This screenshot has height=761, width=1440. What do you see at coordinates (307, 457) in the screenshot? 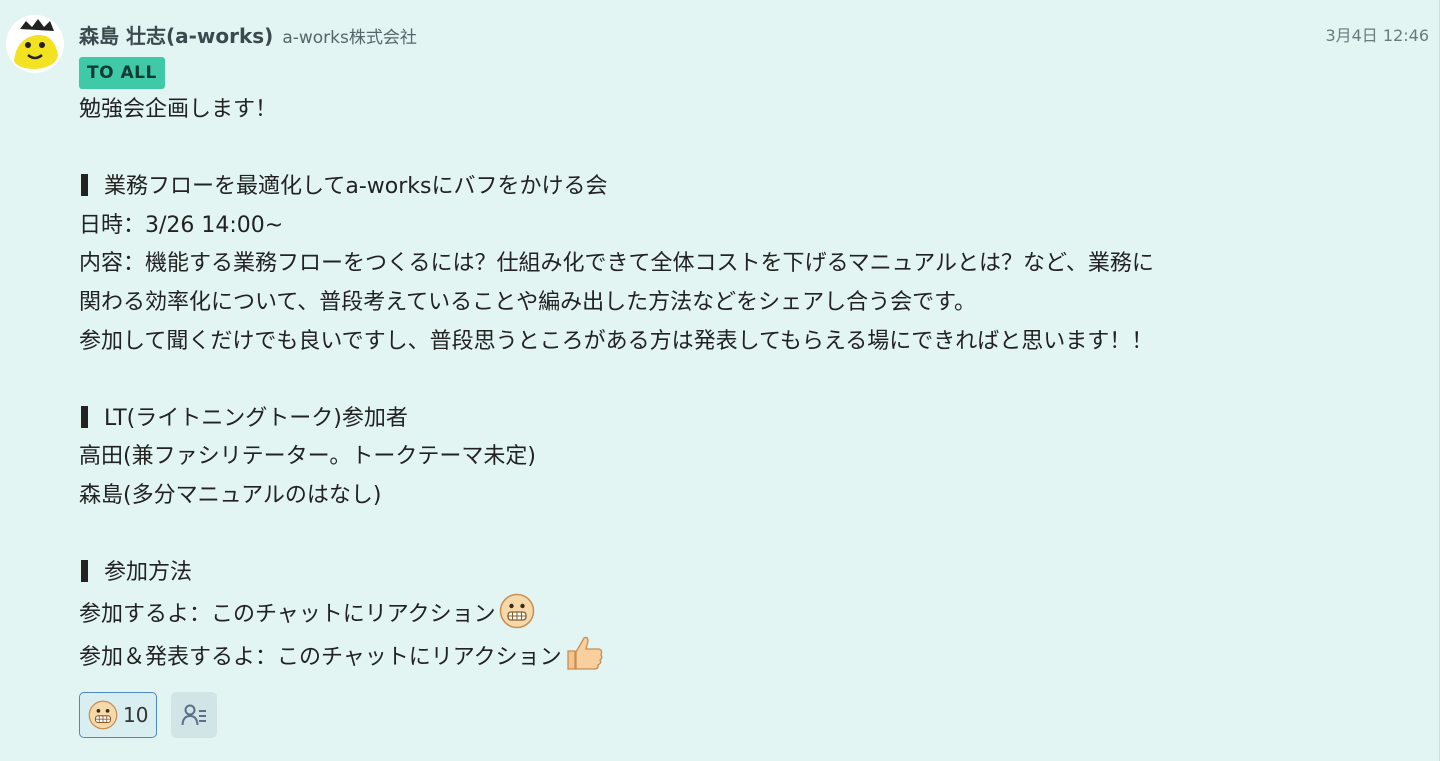
I see `body-line: 高田(兼ファシリテーター。トークテーマ未定)` at bounding box center [307, 457].